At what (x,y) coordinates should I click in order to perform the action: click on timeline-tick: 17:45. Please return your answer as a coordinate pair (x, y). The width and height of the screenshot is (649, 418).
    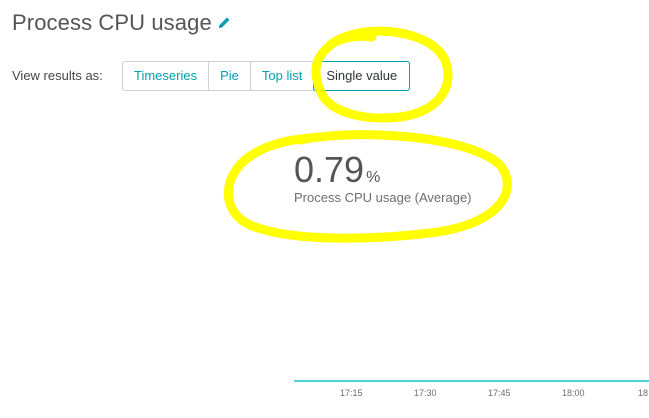
    Looking at the image, I should click on (499, 393).